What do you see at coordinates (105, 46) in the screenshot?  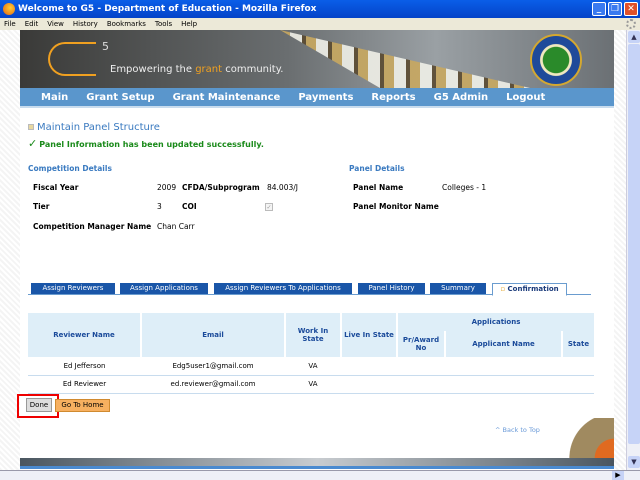 I see `g5-logo-five: 5` at bounding box center [105, 46].